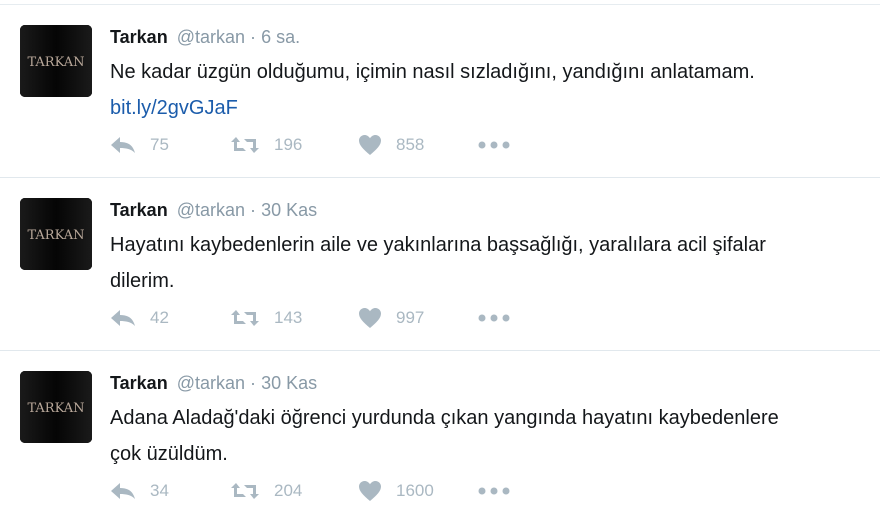  Describe the element at coordinates (391, 318) in the screenshot. I see `like-button: 997` at that location.